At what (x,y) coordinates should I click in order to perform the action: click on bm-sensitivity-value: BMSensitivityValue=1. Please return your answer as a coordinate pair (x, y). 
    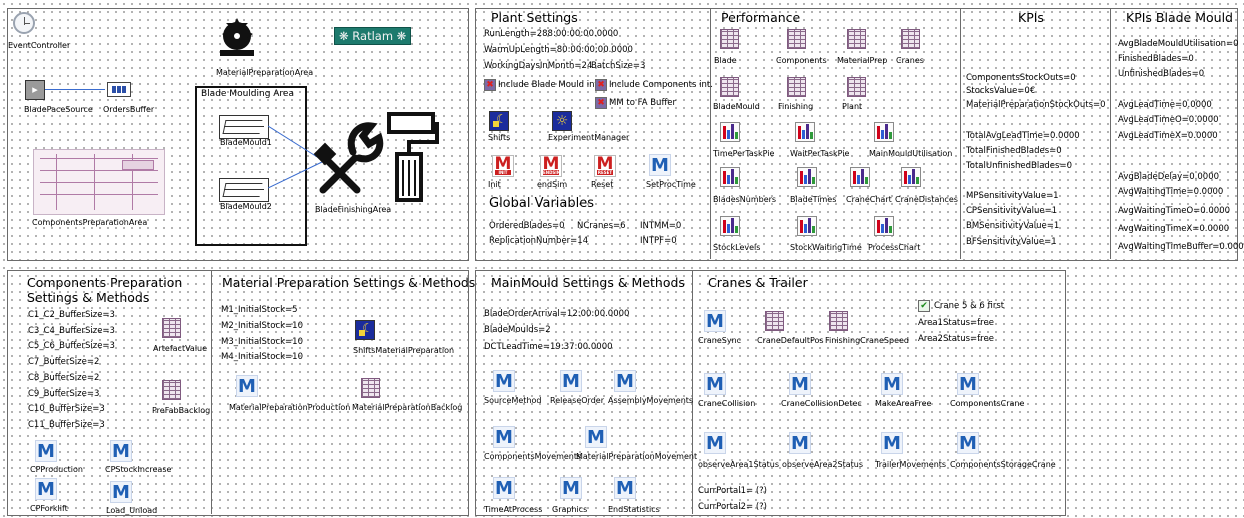
    Looking at the image, I should click on (1012, 226).